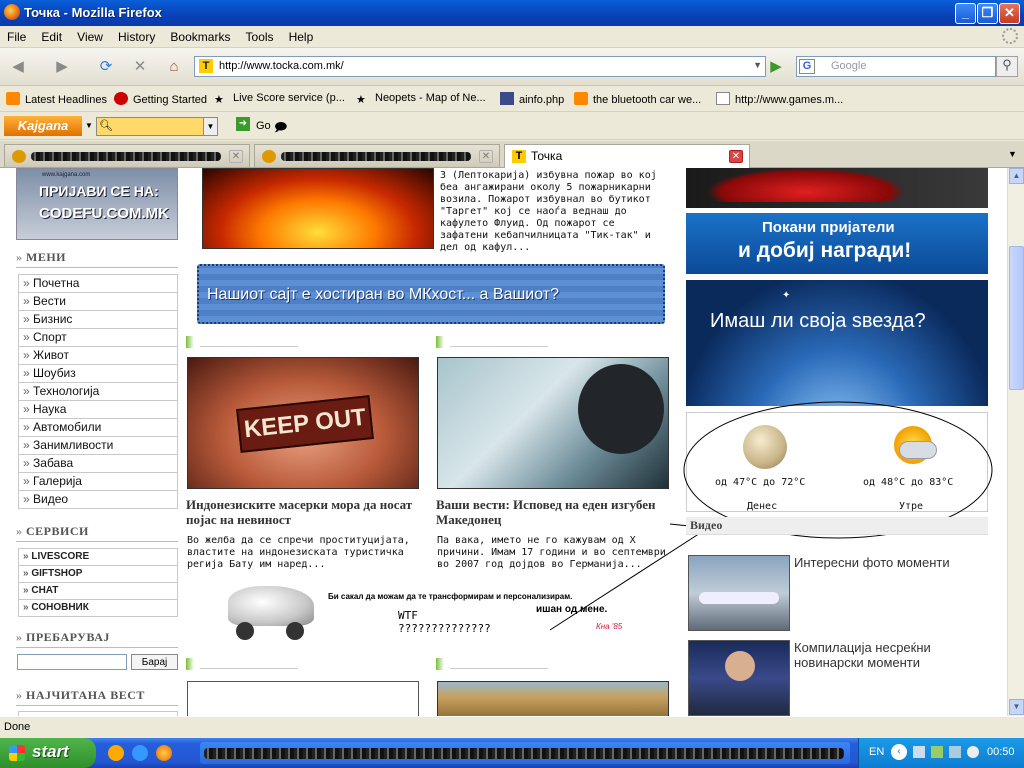  What do you see at coordinates (43, 126) in the screenshot?
I see `kajgana-logo: Kajgana` at bounding box center [43, 126].